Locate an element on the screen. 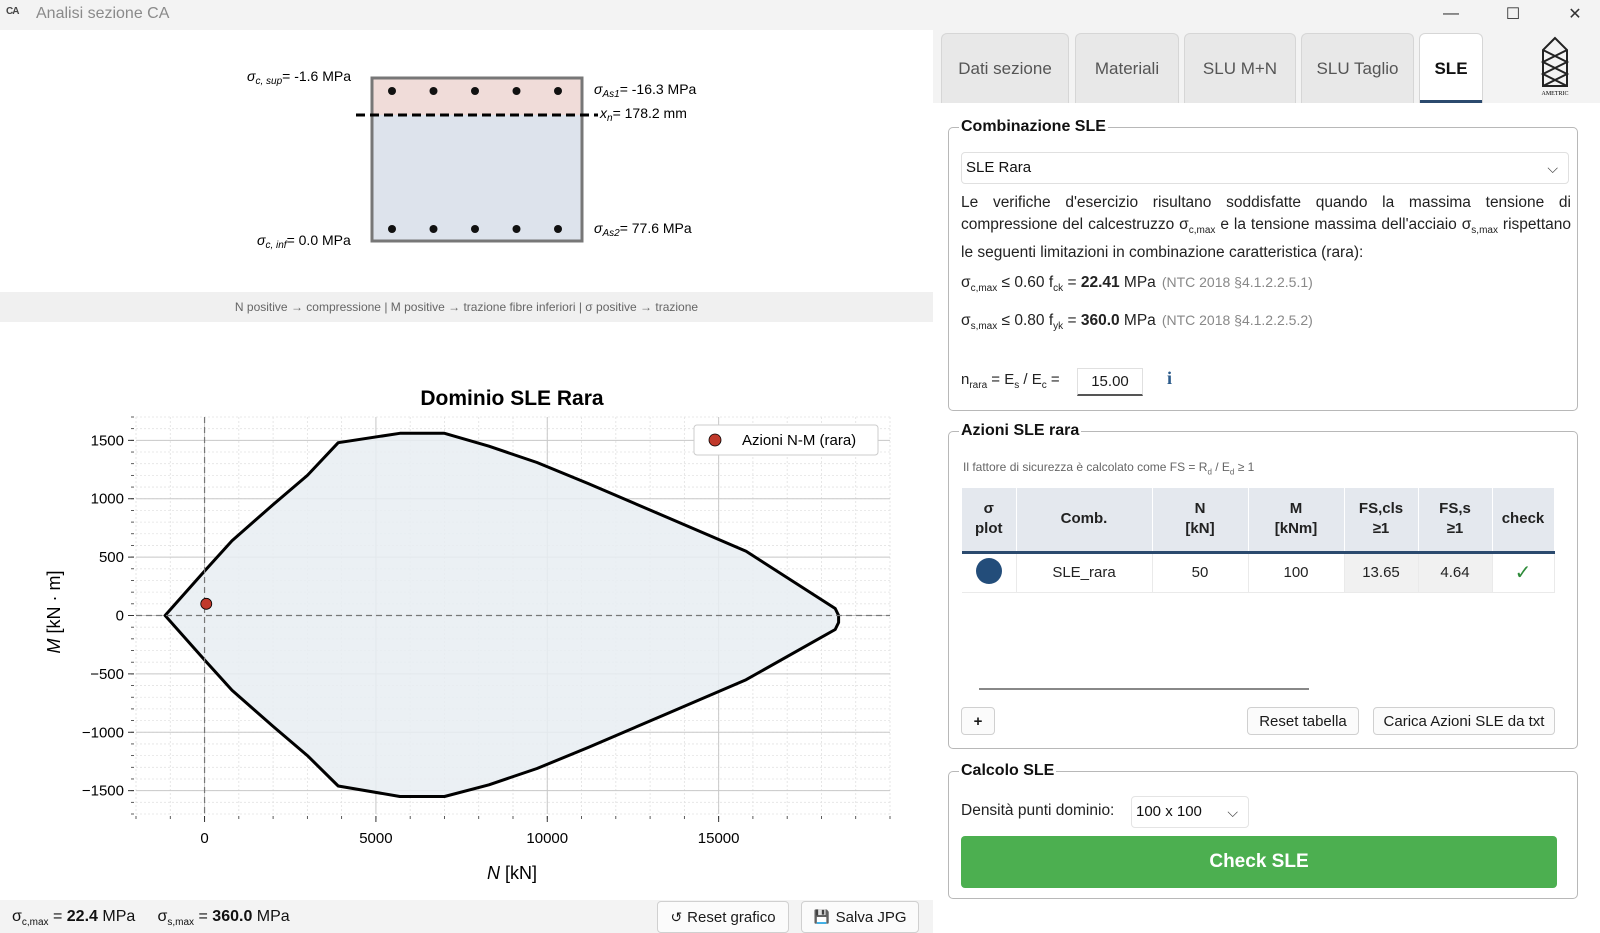 The image size is (1600, 933). close-button: ✕ is located at coordinates (1575, 14).